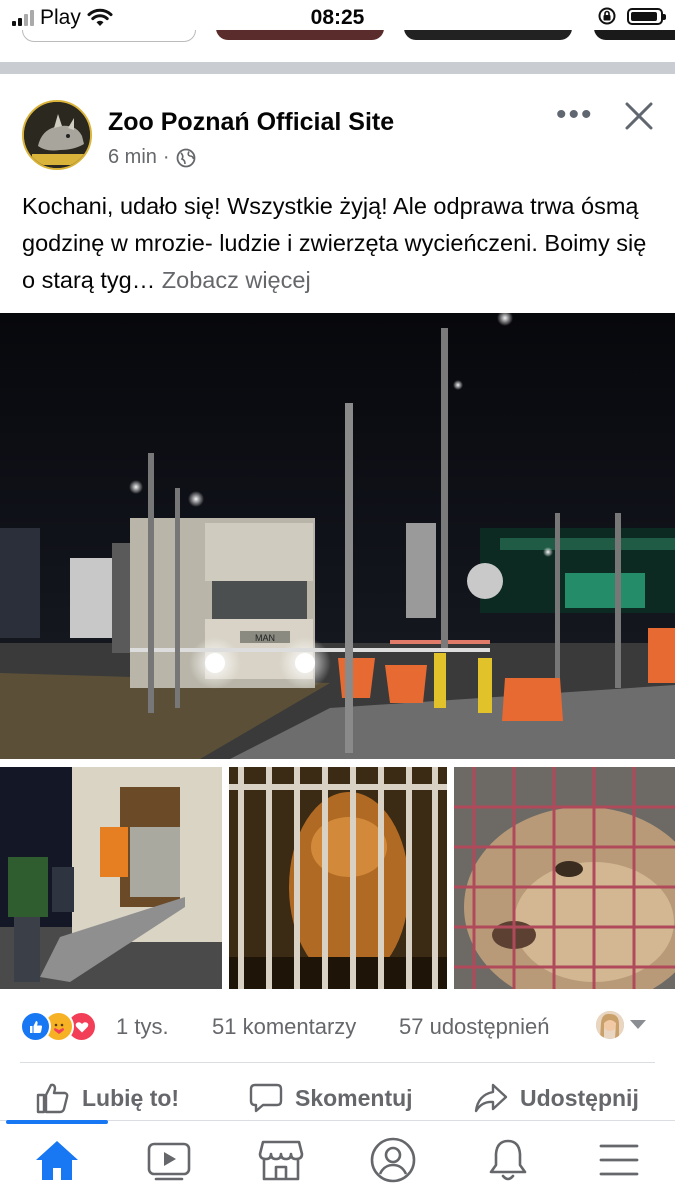  Describe the element at coordinates (337, 37) in the screenshot. I see `stories-strip` at that location.